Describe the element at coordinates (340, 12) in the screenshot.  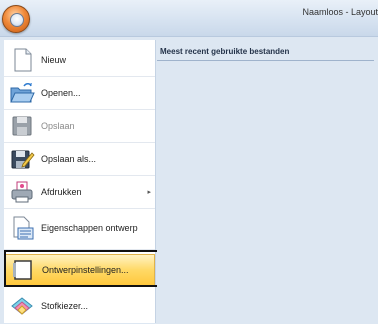
I see `window-title: Naamloos - Layout` at that location.